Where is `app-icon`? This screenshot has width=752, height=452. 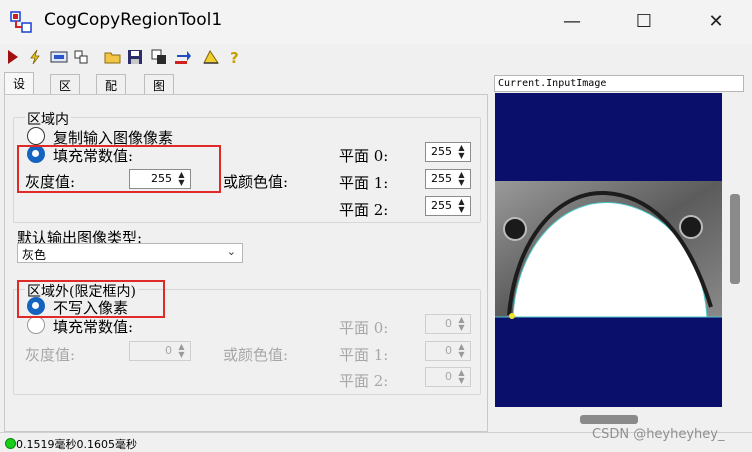 app-icon is located at coordinates (21, 22).